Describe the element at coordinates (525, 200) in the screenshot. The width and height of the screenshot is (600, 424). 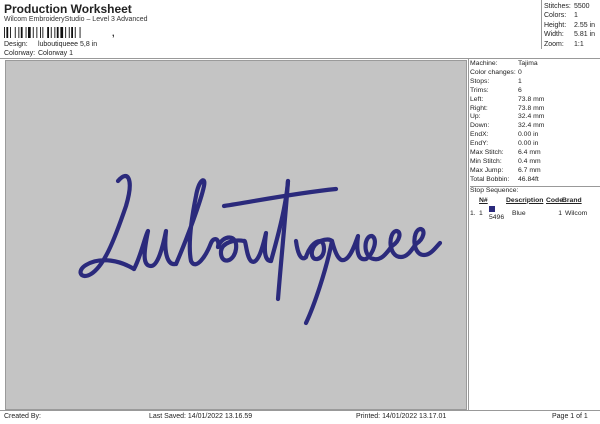
I see `col-description: Description` at that location.